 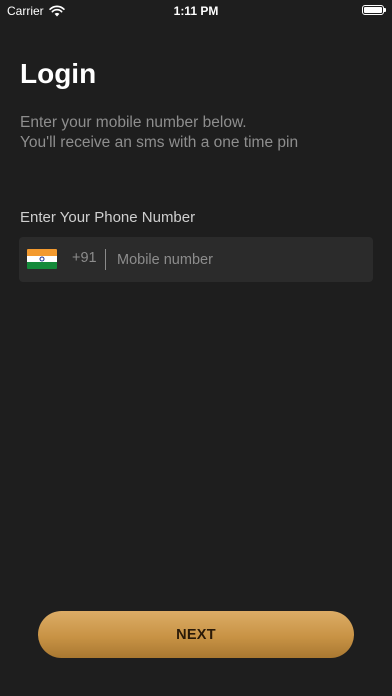 What do you see at coordinates (108, 217) in the screenshot?
I see `phone-number-label: Enter Your Phone Number` at bounding box center [108, 217].